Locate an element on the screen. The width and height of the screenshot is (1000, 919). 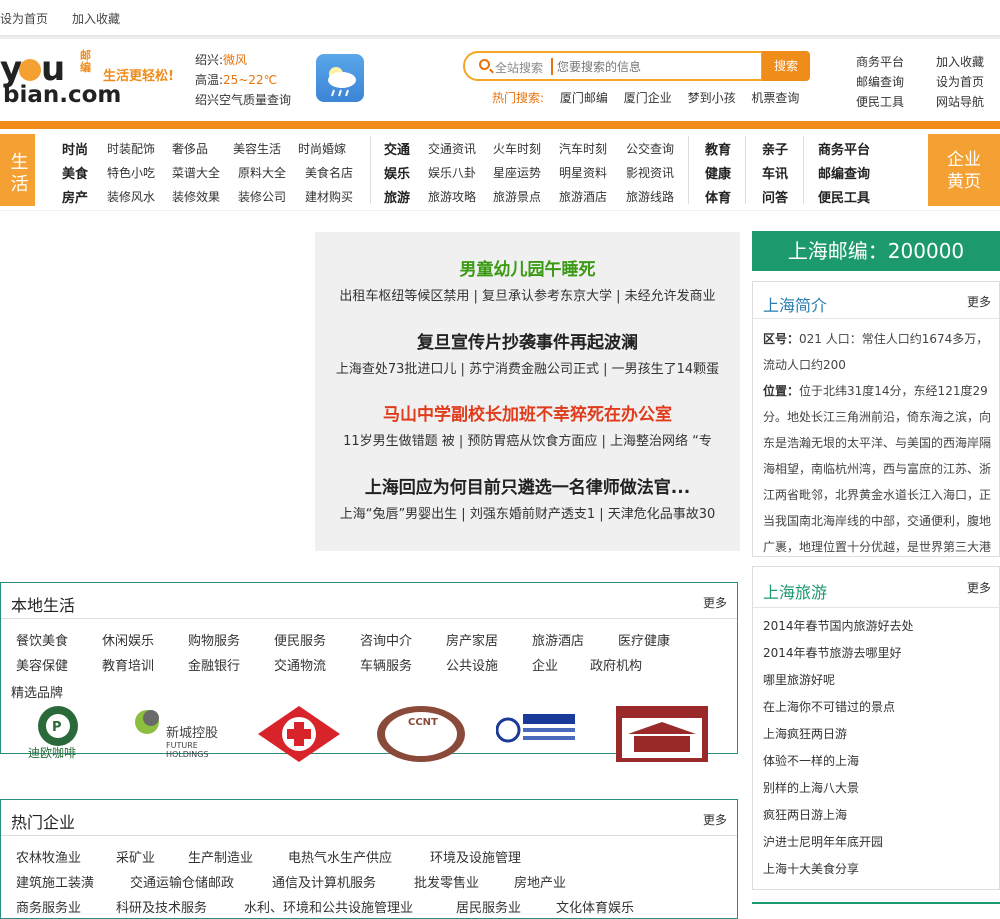
site-nav-link: 网站导航 is located at coordinates (960, 102).